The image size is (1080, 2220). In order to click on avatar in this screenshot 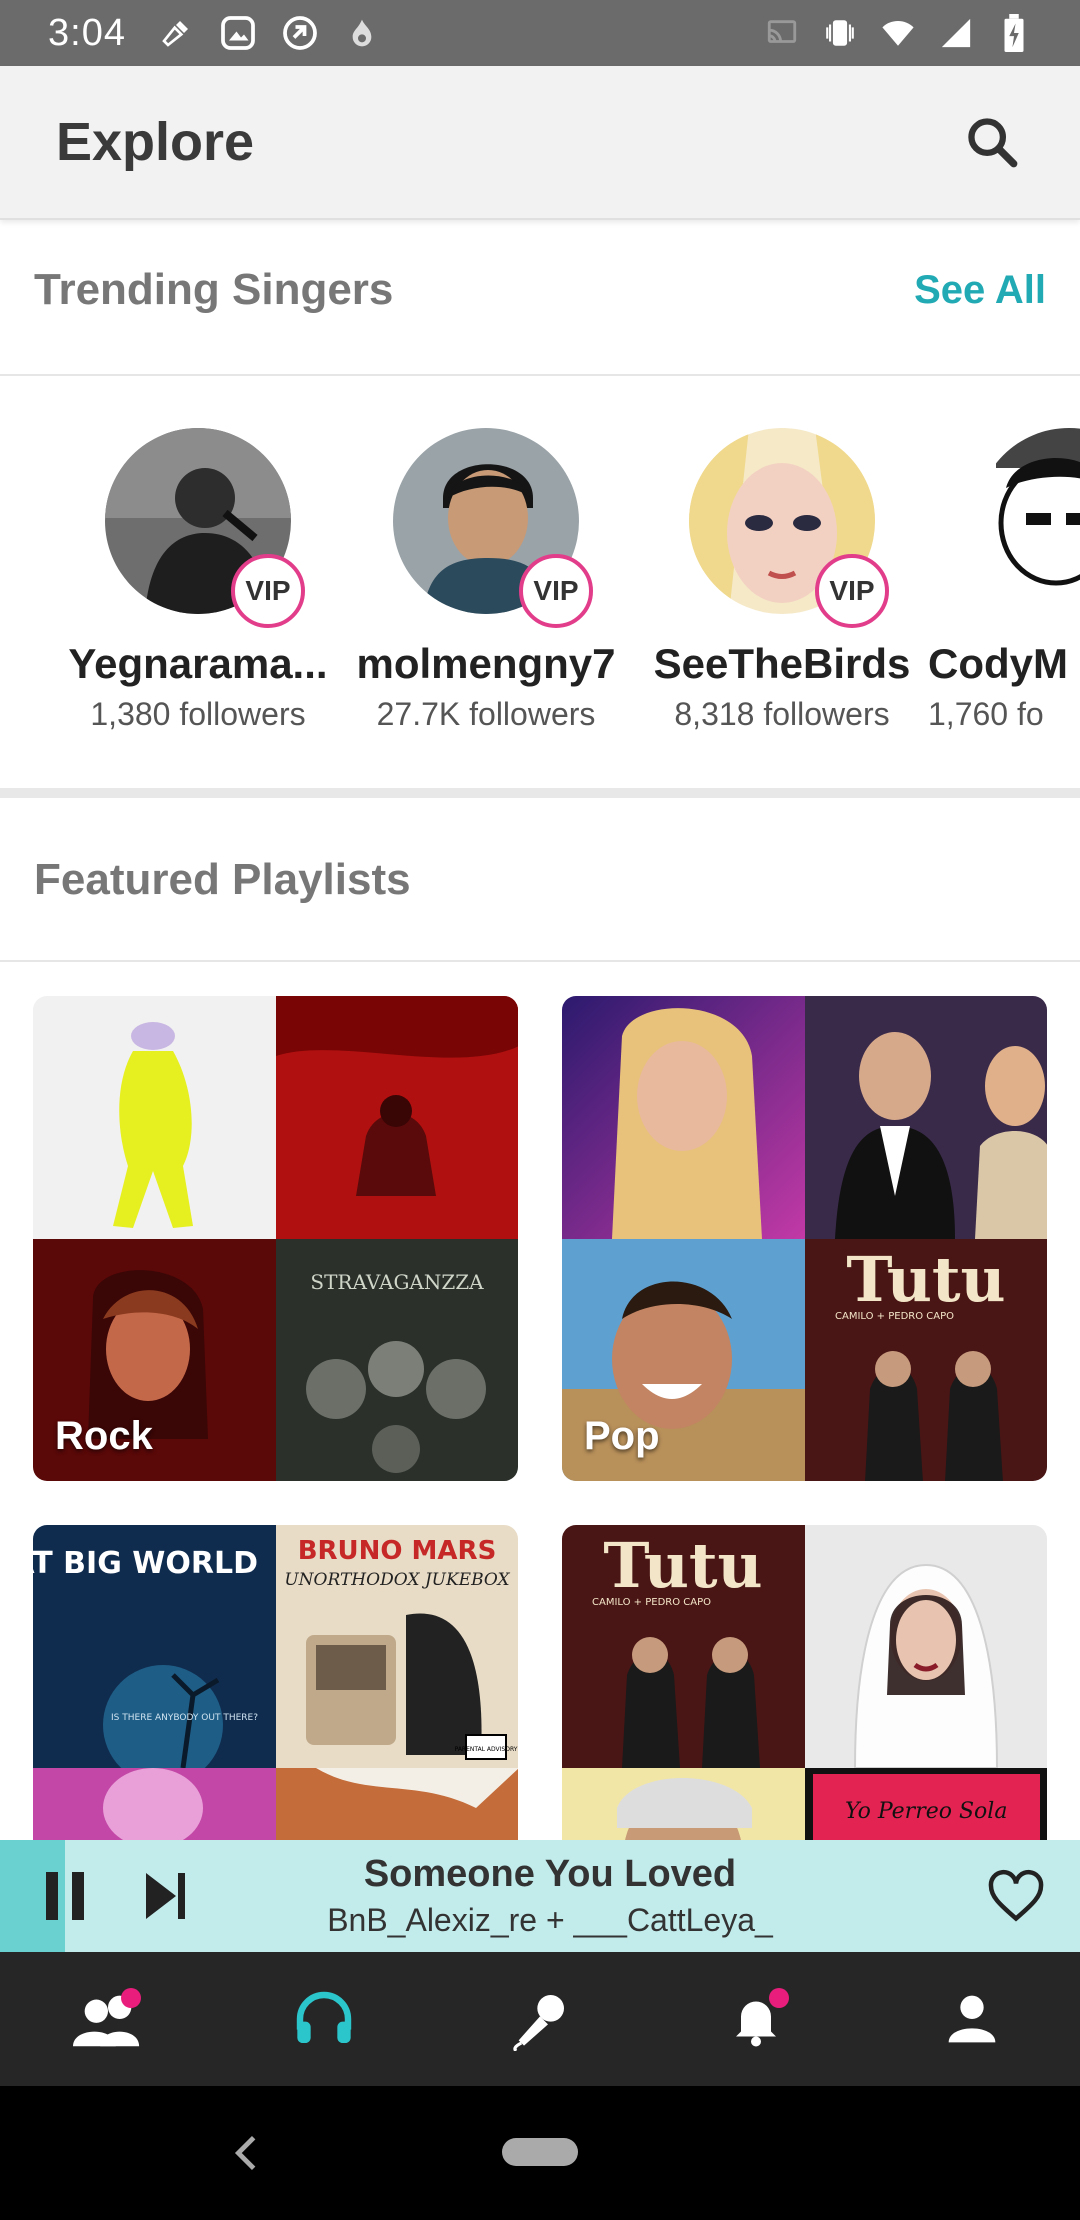, I will do `click(1028, 521)`.